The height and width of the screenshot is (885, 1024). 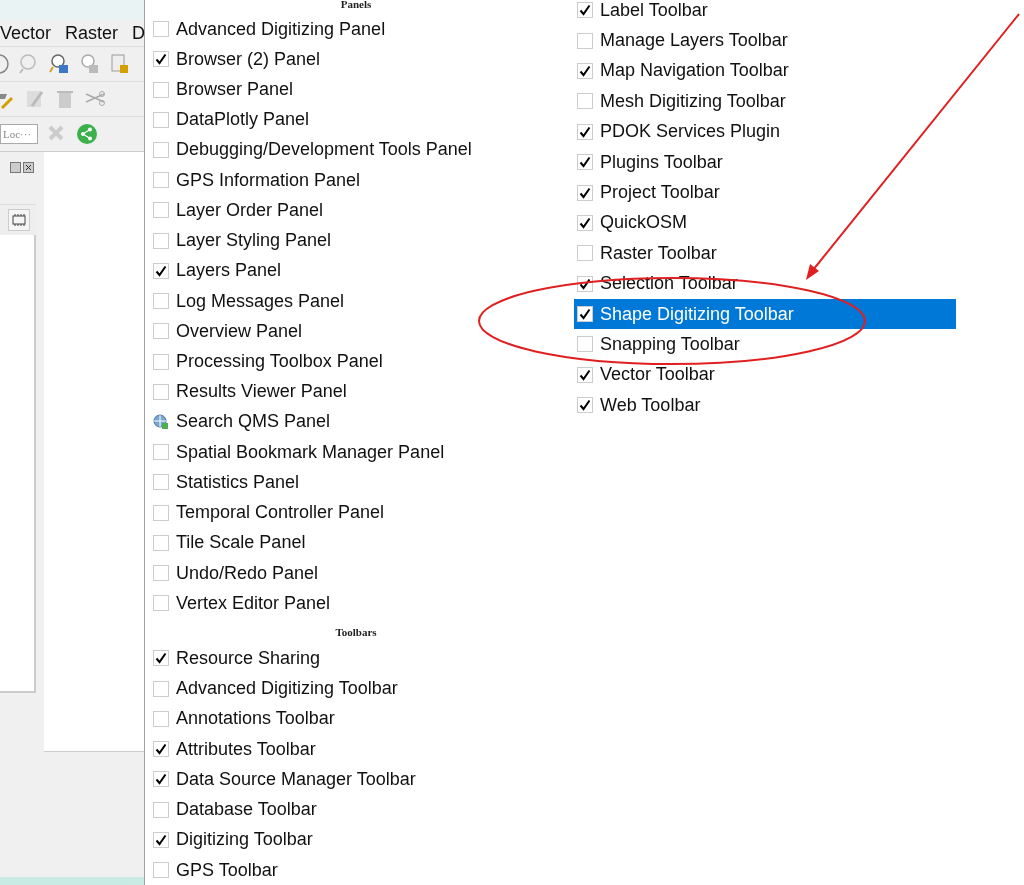 I want to click on menu-item-label: Processing Toolbox Panel, so click(x=279, y=361).